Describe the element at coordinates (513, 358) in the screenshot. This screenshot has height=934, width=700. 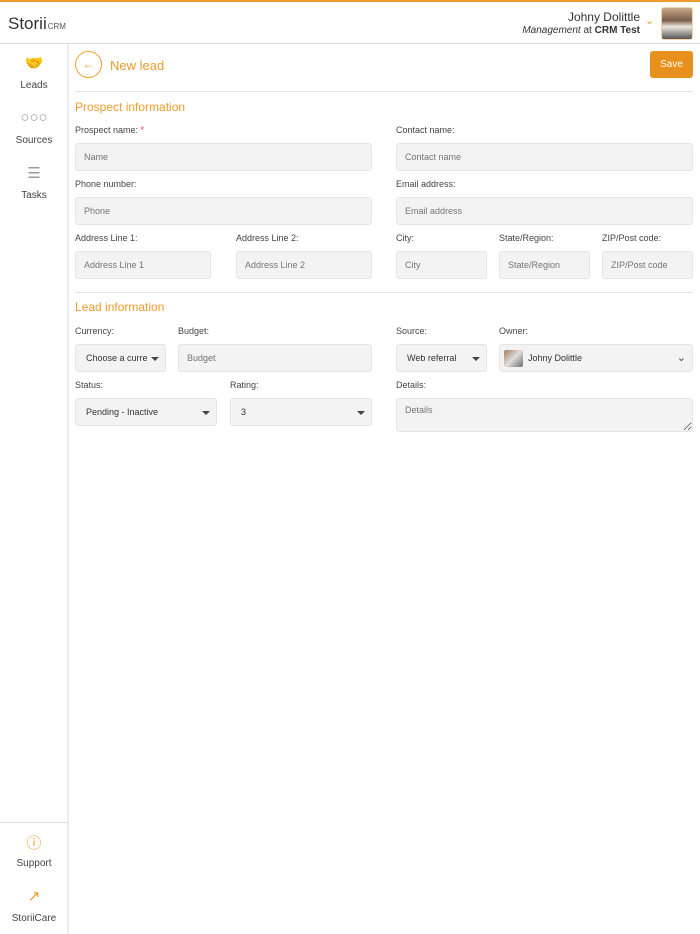
I see `owner-avatar` at that location.